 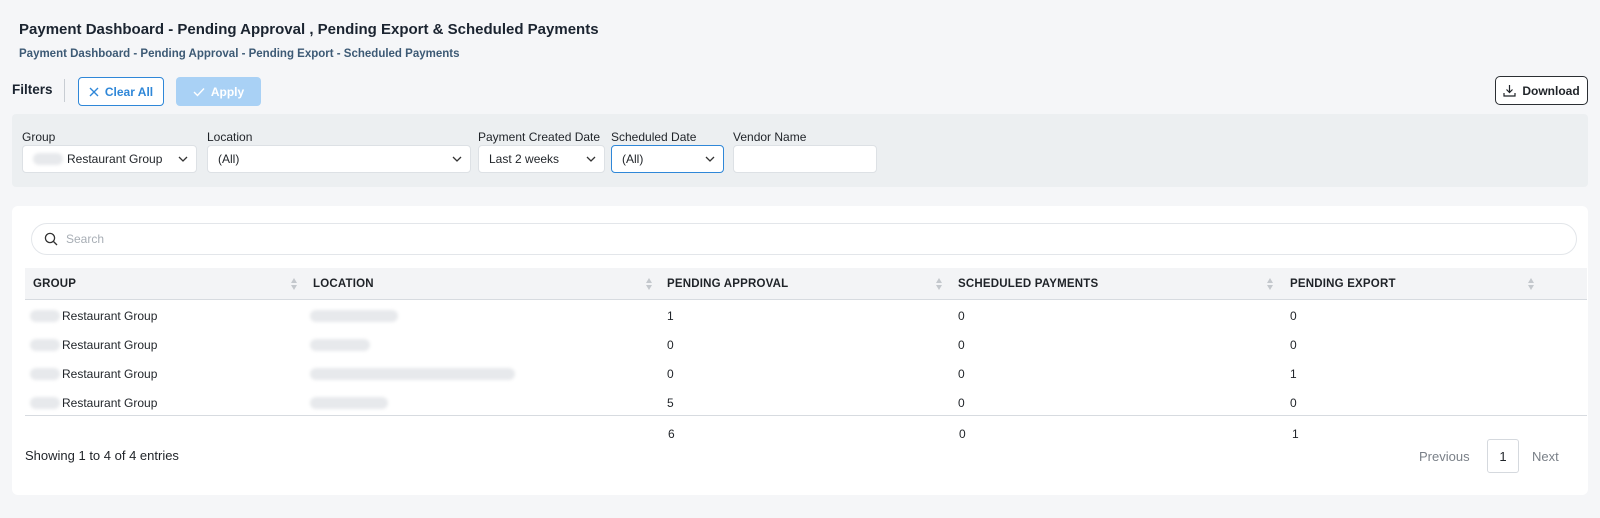 I want to click on total-pending-export: 1, so click(x=1295, y=433).